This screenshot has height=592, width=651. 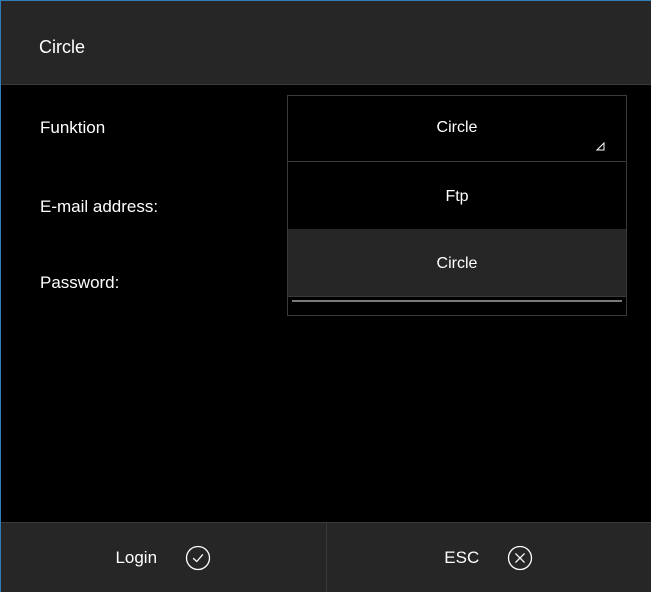 What do you see at coordinates (136, 557) in the screenshot?
I see `login-button-label: Login` at bounding box center [136, 557].